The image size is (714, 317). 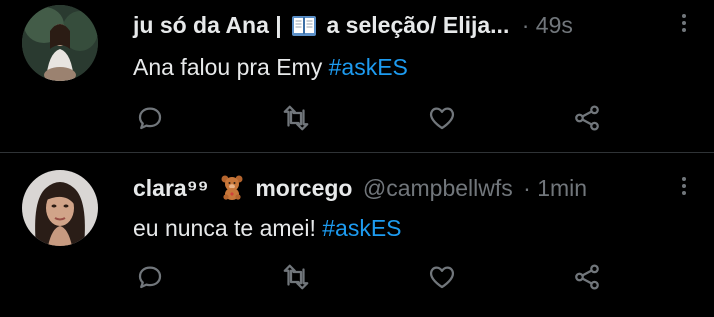 What do you see at coordinates (228, 67) in the screenshot?
I see `tweet-body: Ana falou pra Emy` at bounding box center [228, 67].